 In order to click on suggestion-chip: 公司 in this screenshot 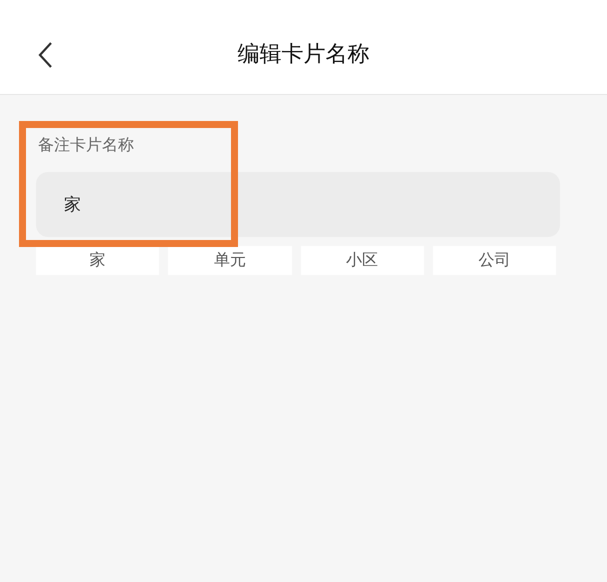, I will do `click(494, 260)`.